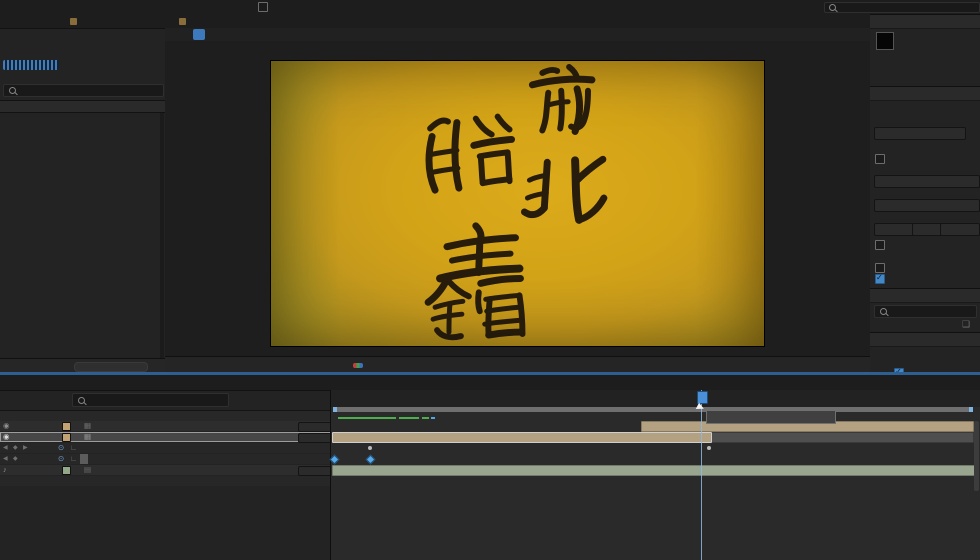  What do you see at coordinates (885, 41) in the screenshot?
I see `color-swatch` at bounding box center [885, 41].